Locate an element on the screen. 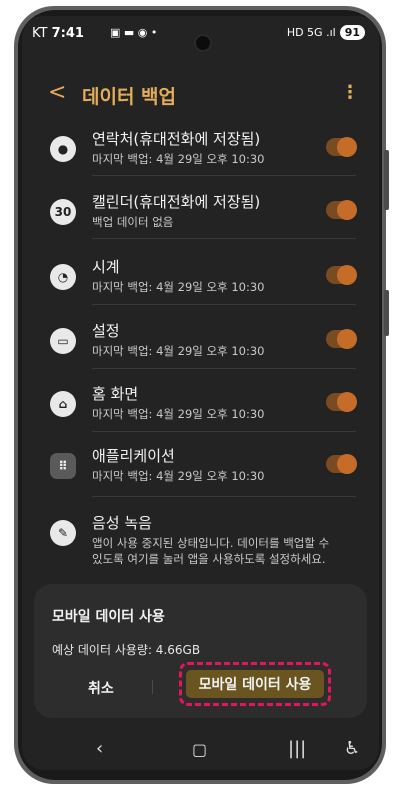 The width and height of the screenshot is (400, 790). item-sub-line2: 있도록 여기를 눌러 앱을 사용하도록 설정하세요. is located at coordinates (209, 559).